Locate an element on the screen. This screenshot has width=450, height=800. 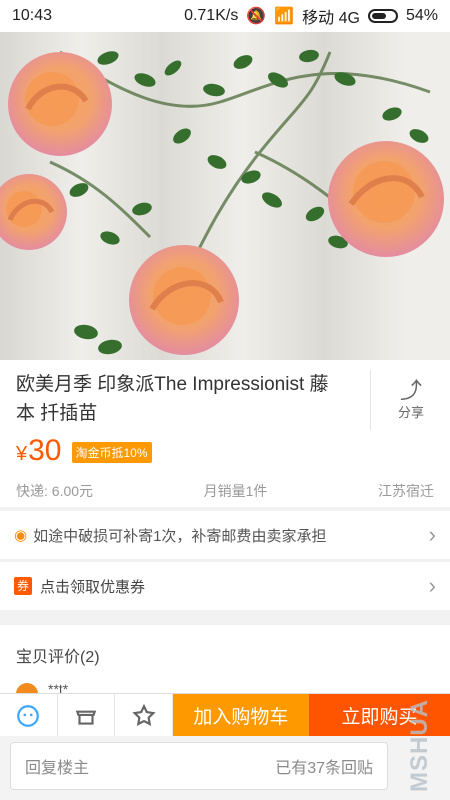
status-indicators: 0.71K/s 🔕 📶 移动 4G 54% is located at coordinates (311, 16).